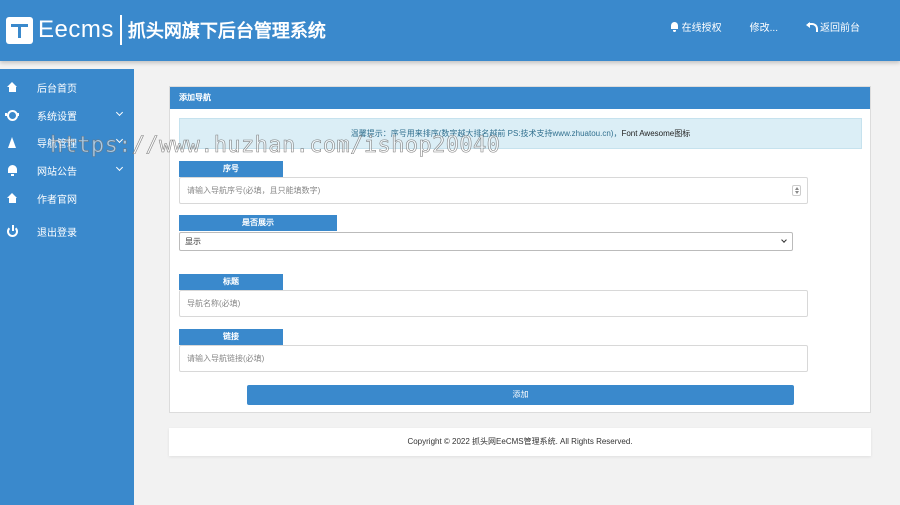  Describe the element at coordinates (57, 144) in the screenshot. I see `sidebar-item-label: 导航管理` at that location.